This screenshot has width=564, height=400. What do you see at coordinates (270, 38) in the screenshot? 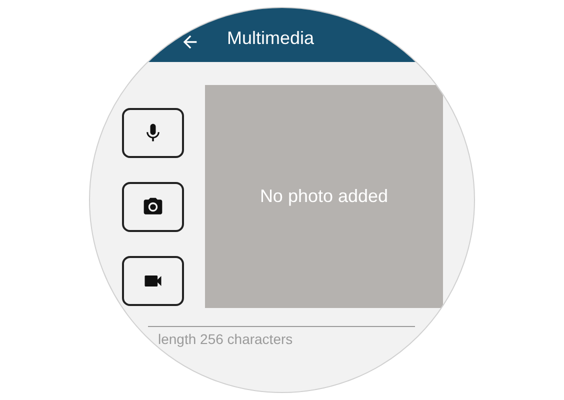
I see `header-title: Multimedia` at bounding box center [270, 38].